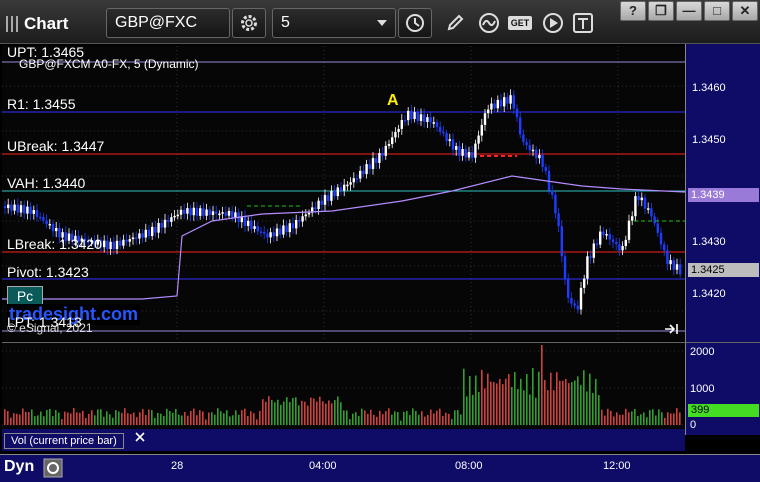 The height and width of the screenshot is (482, 760). Describe the element at coordinates (12, 24) in the screenshot. I see `drag-handle-icon` at that location.